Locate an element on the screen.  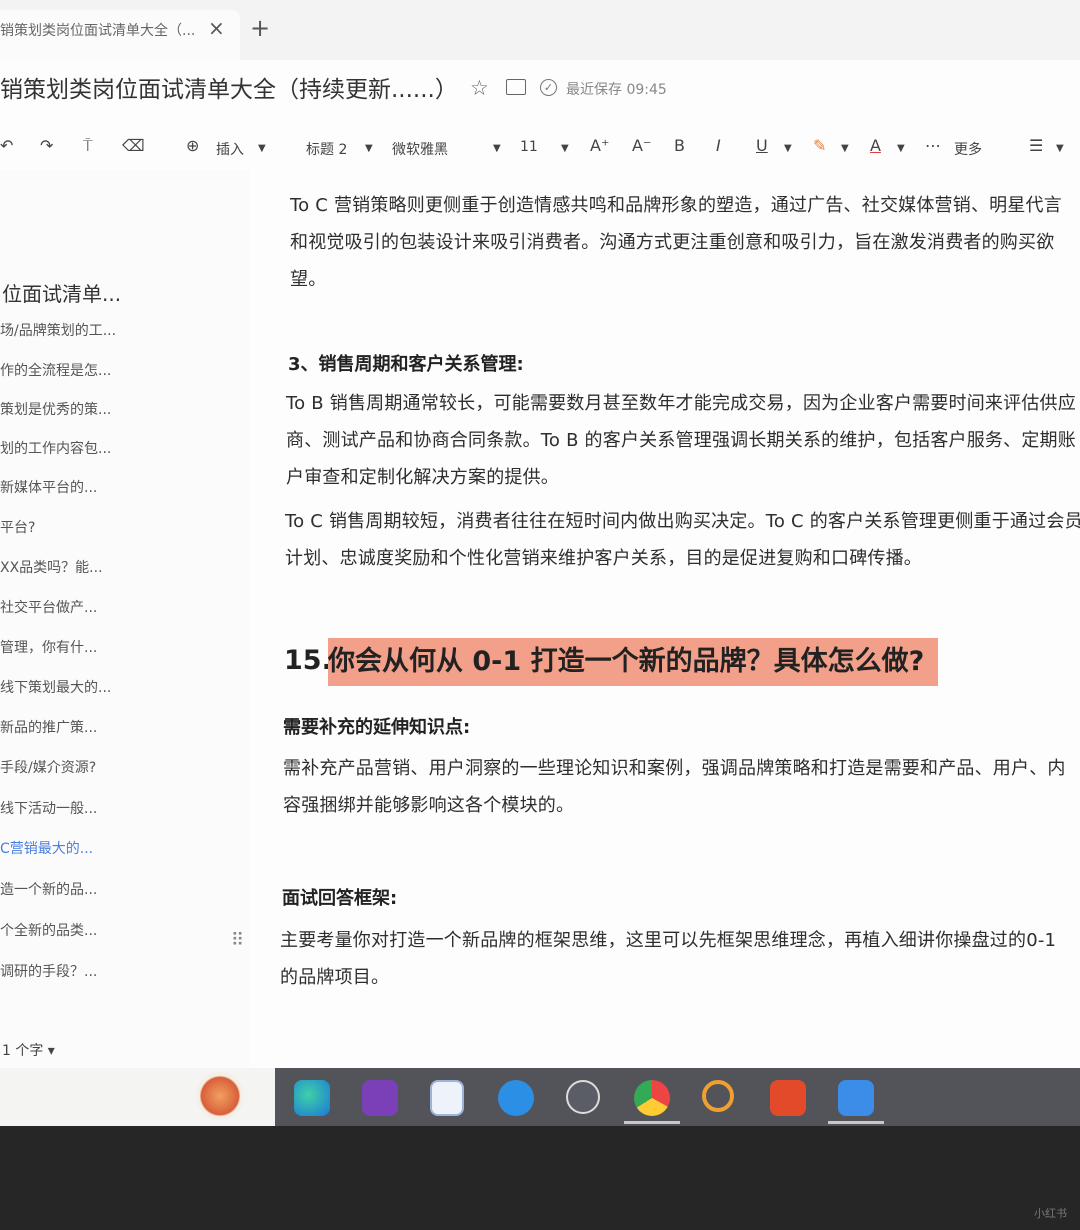
redo-icon: ↷ is located at coordinates (46, 145).